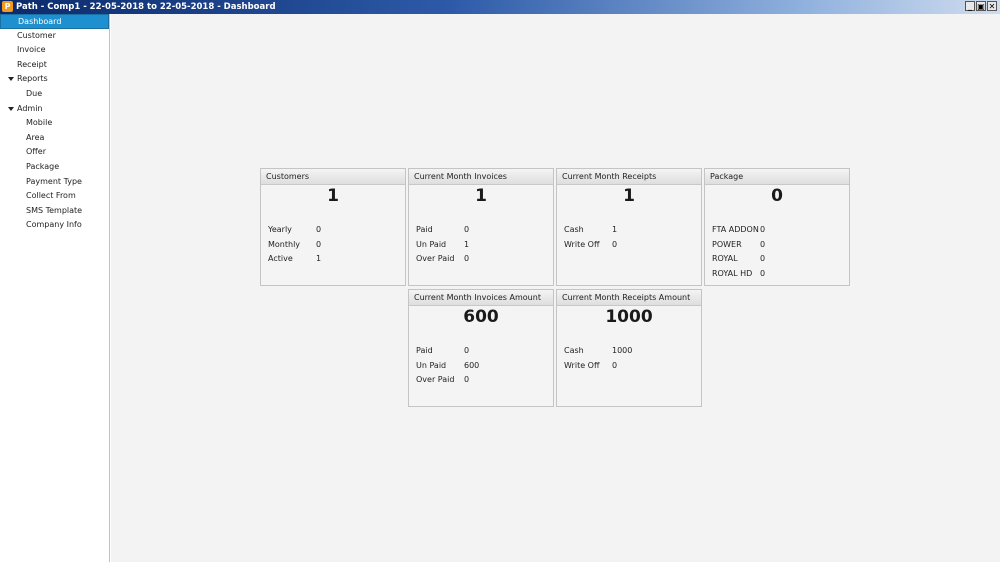  I want to click on sidebar-item-package: Package, so click(54, 167).